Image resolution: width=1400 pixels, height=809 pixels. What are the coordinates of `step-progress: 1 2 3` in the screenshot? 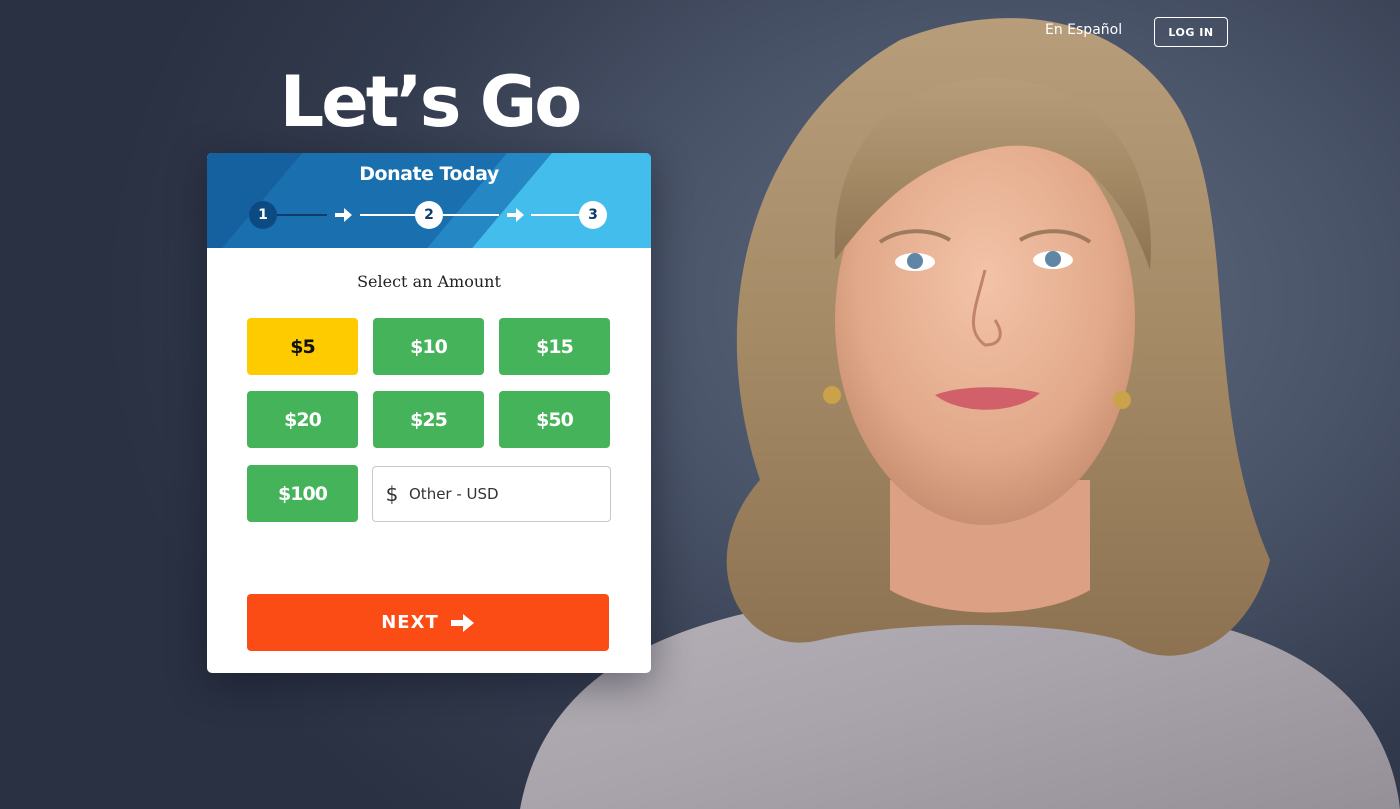 It's located at (429, 215).